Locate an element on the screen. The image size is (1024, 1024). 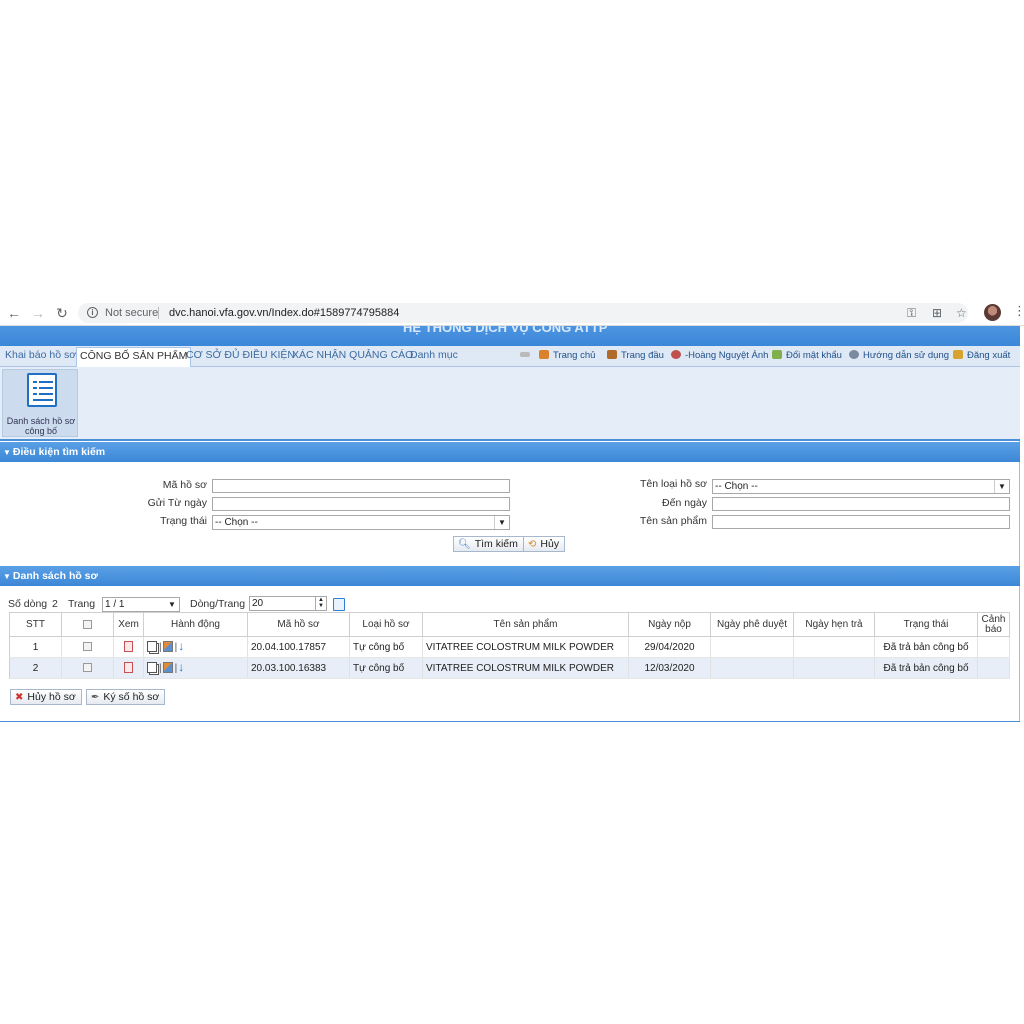
col-ten-san-pham: Tên sản phẩm is located at coordinates (525, 624).